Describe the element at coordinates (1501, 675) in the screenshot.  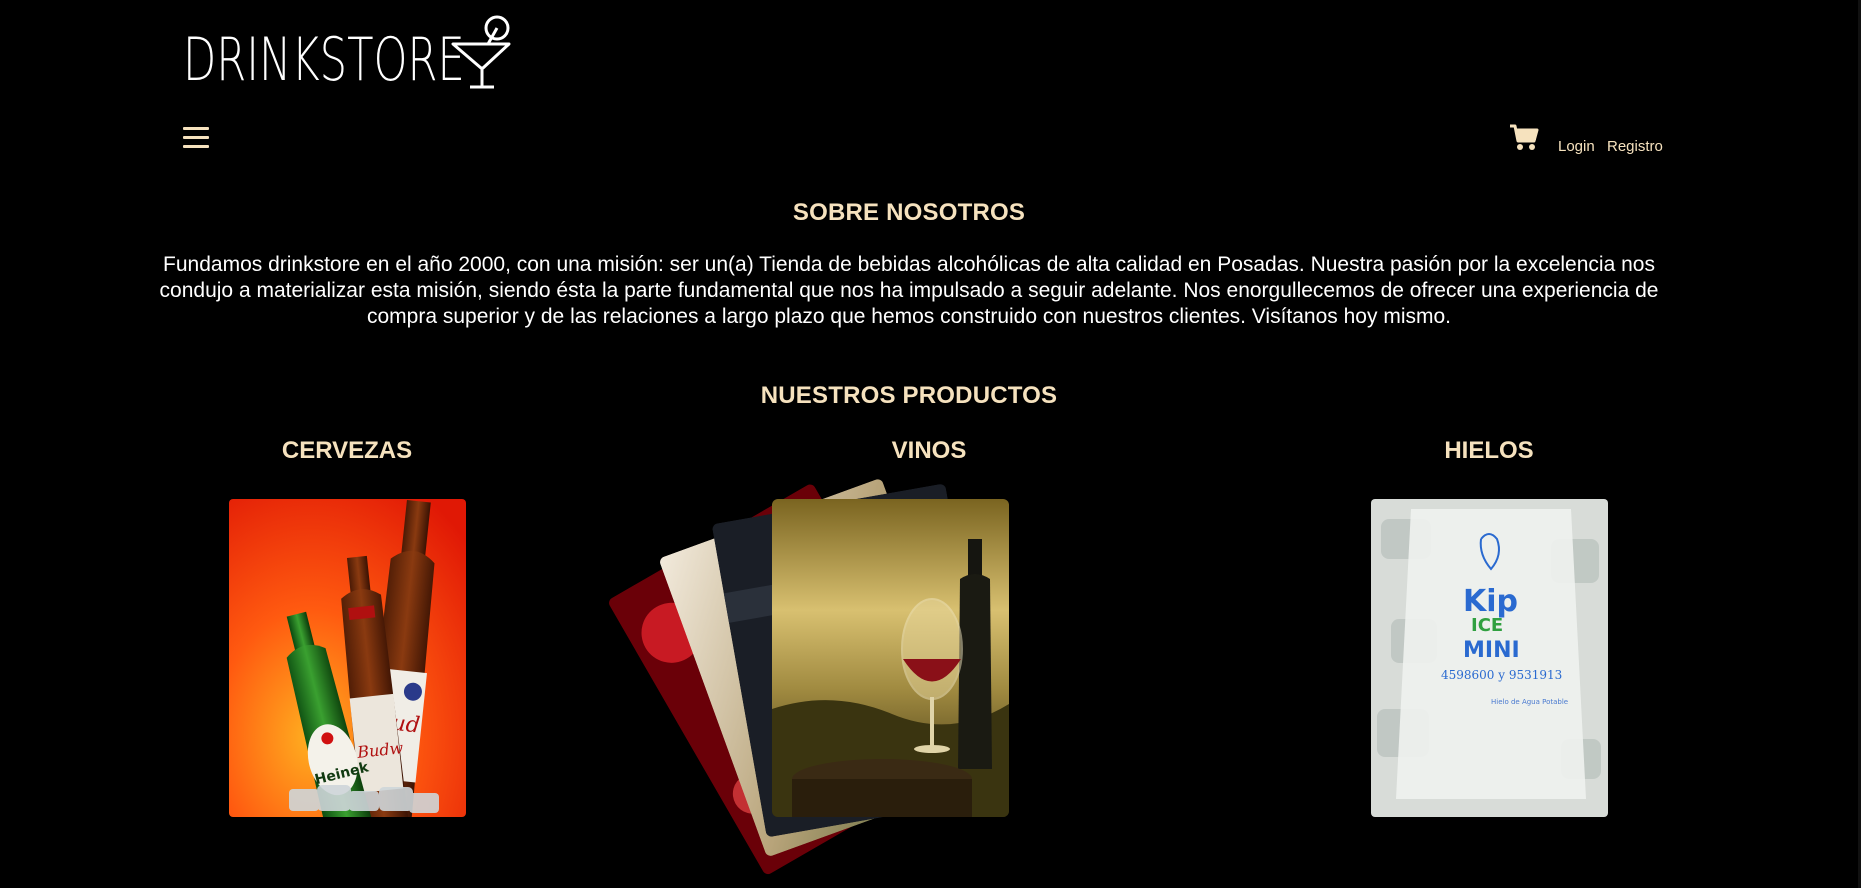
I see `svg-text: 4598600 y 9531913` at that location.